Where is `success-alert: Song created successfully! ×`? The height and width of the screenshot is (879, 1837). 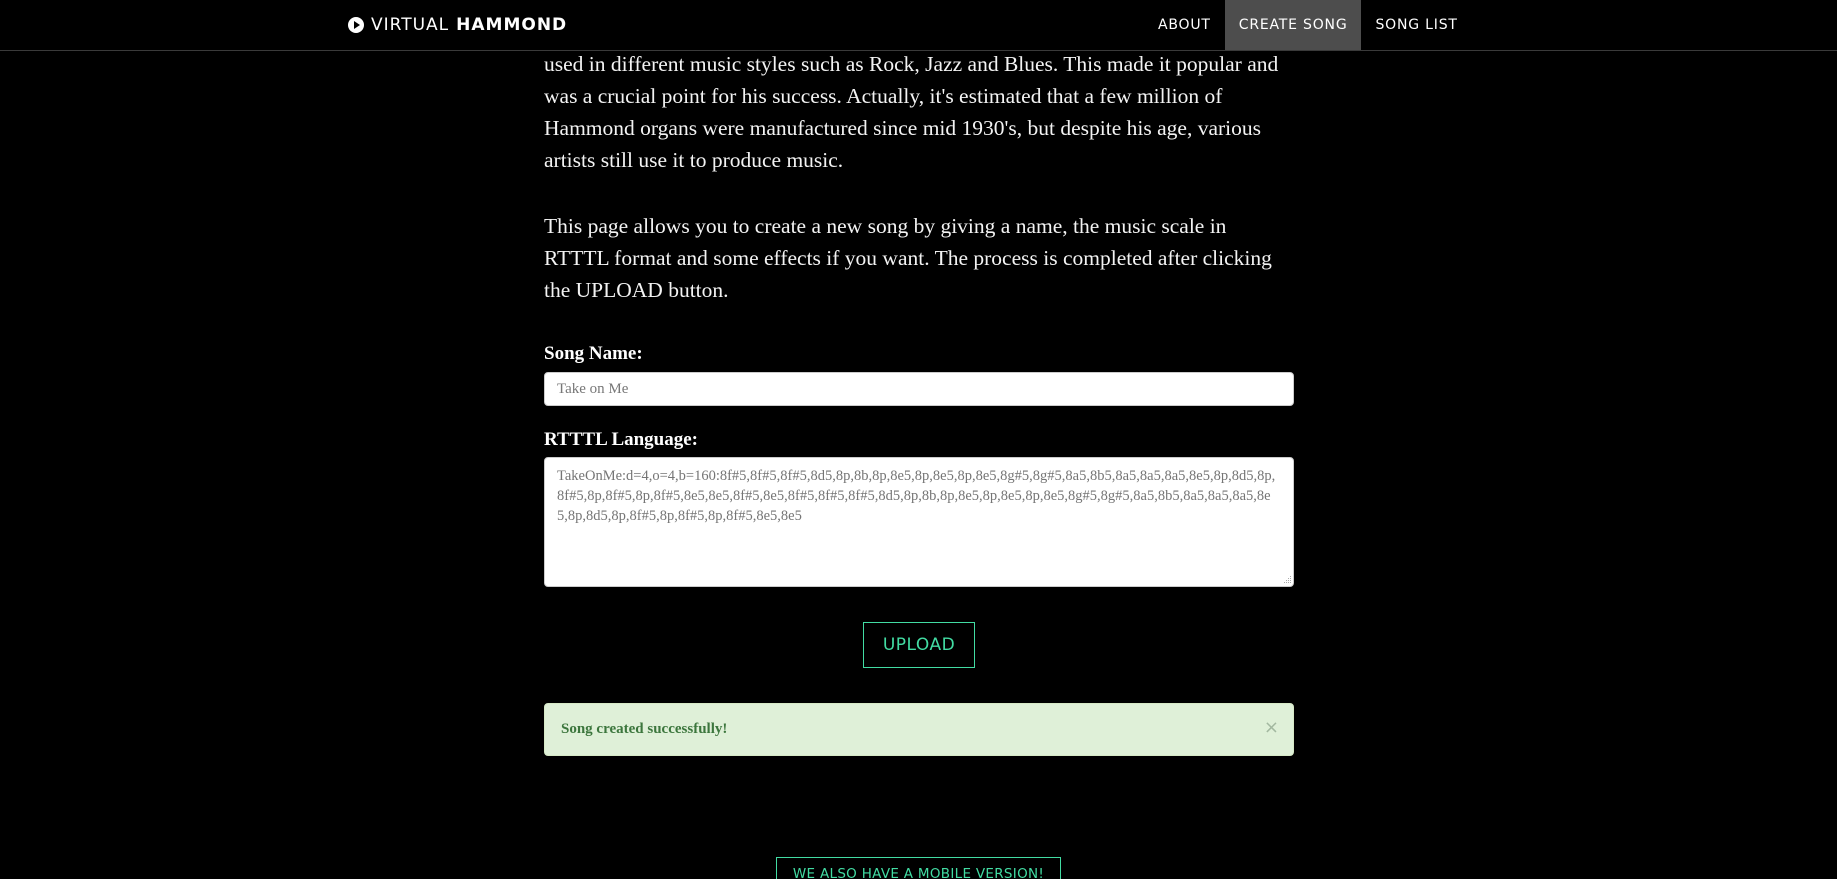 success-alert: Song created successfully! × is located at coordinates (919, 729).